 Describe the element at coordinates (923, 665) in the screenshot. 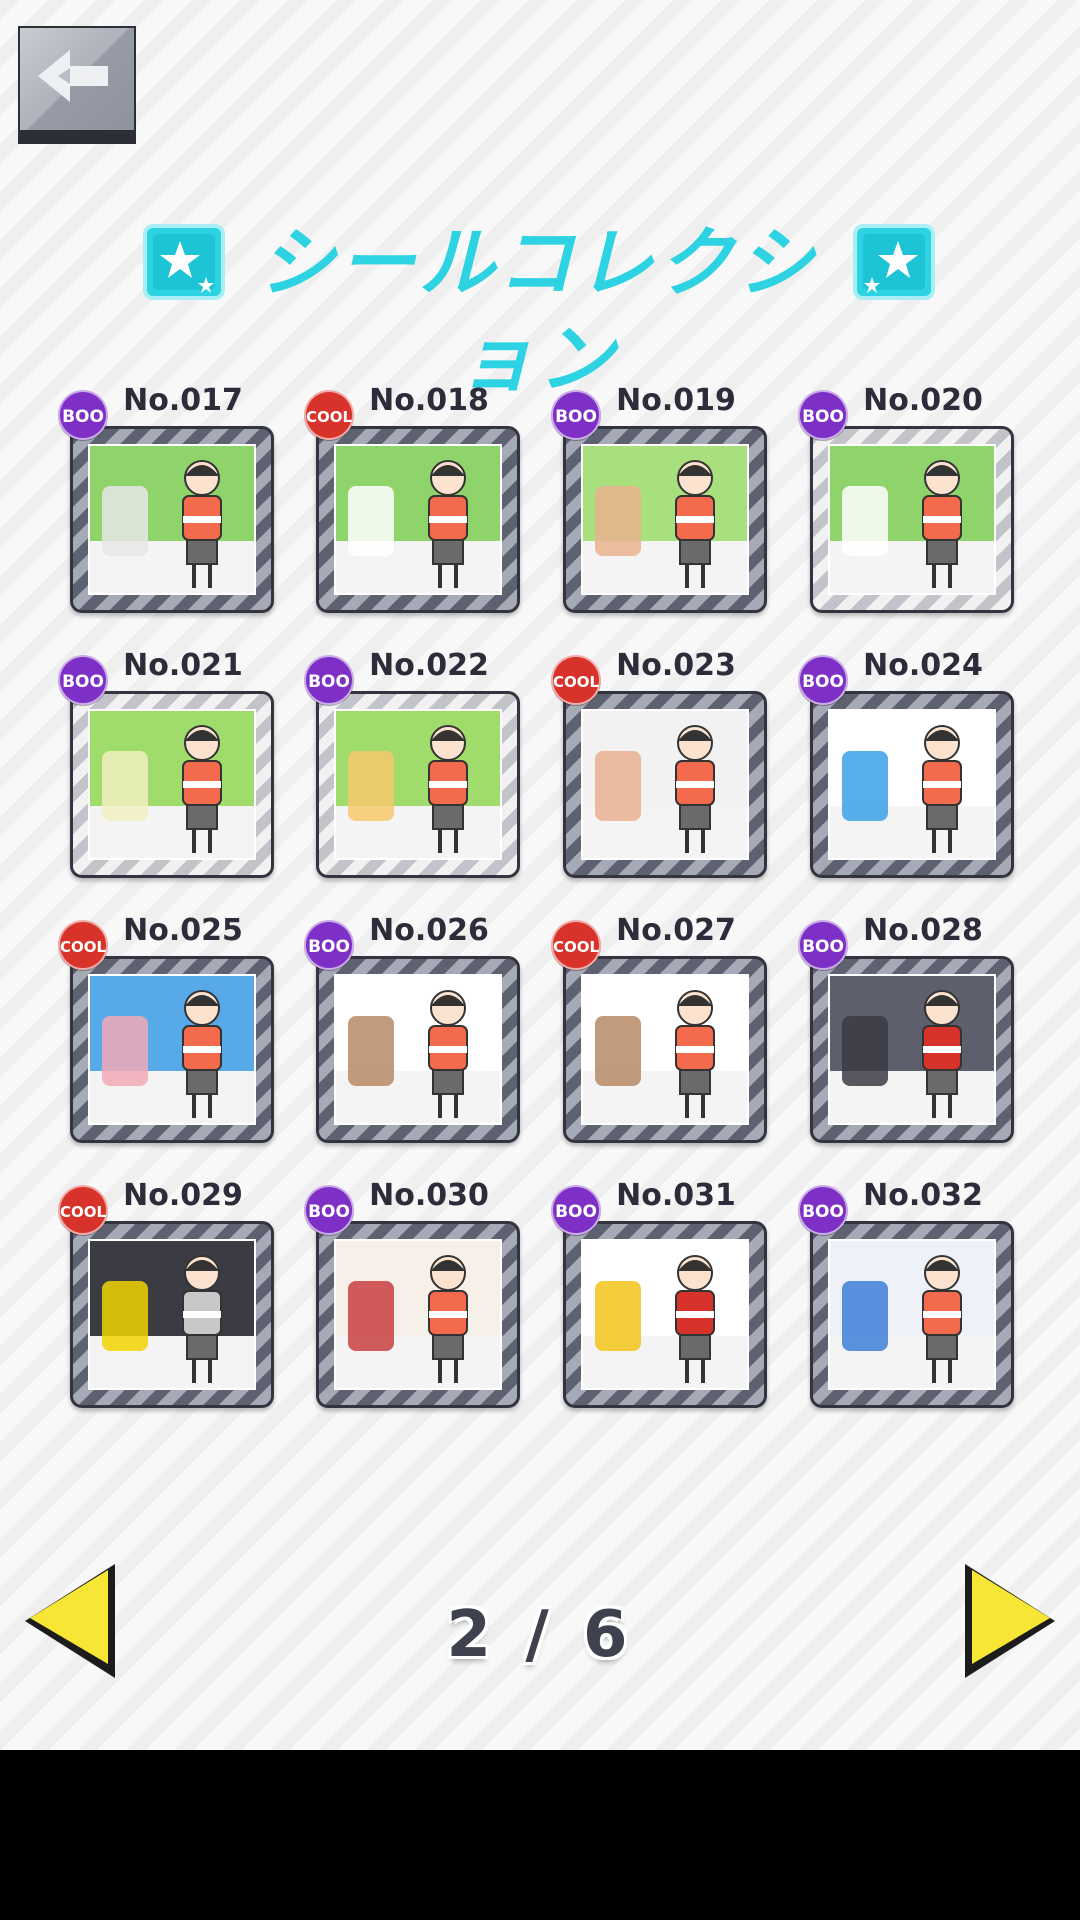

I see `sticker-number: No.024` at that location.